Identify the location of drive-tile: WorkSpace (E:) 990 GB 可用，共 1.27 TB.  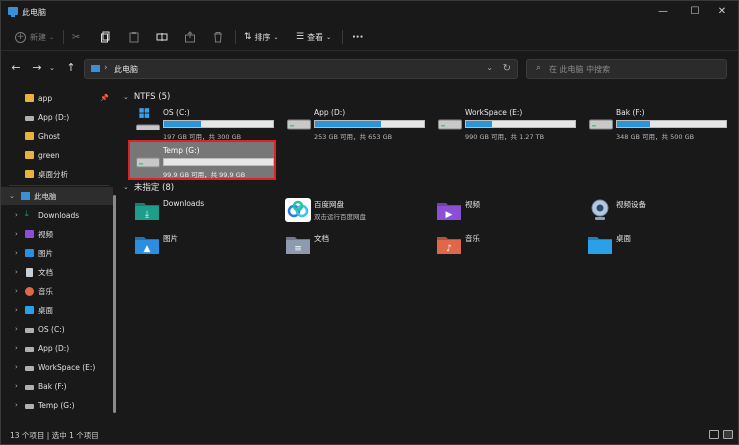
(506, 124).